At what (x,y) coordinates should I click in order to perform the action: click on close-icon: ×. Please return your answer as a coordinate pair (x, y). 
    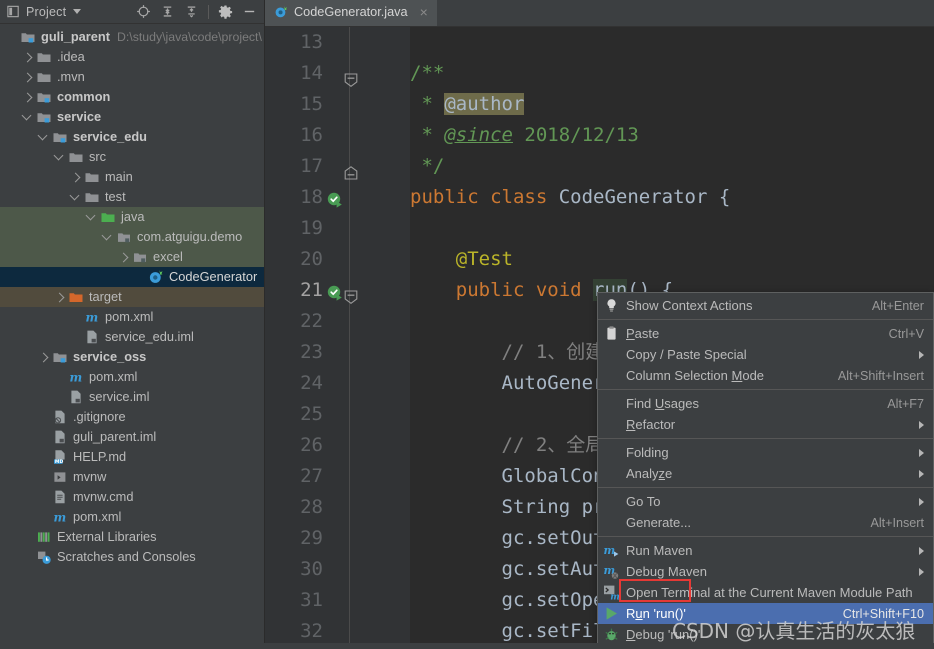
    Looking at the image, I should click on (424, 12).